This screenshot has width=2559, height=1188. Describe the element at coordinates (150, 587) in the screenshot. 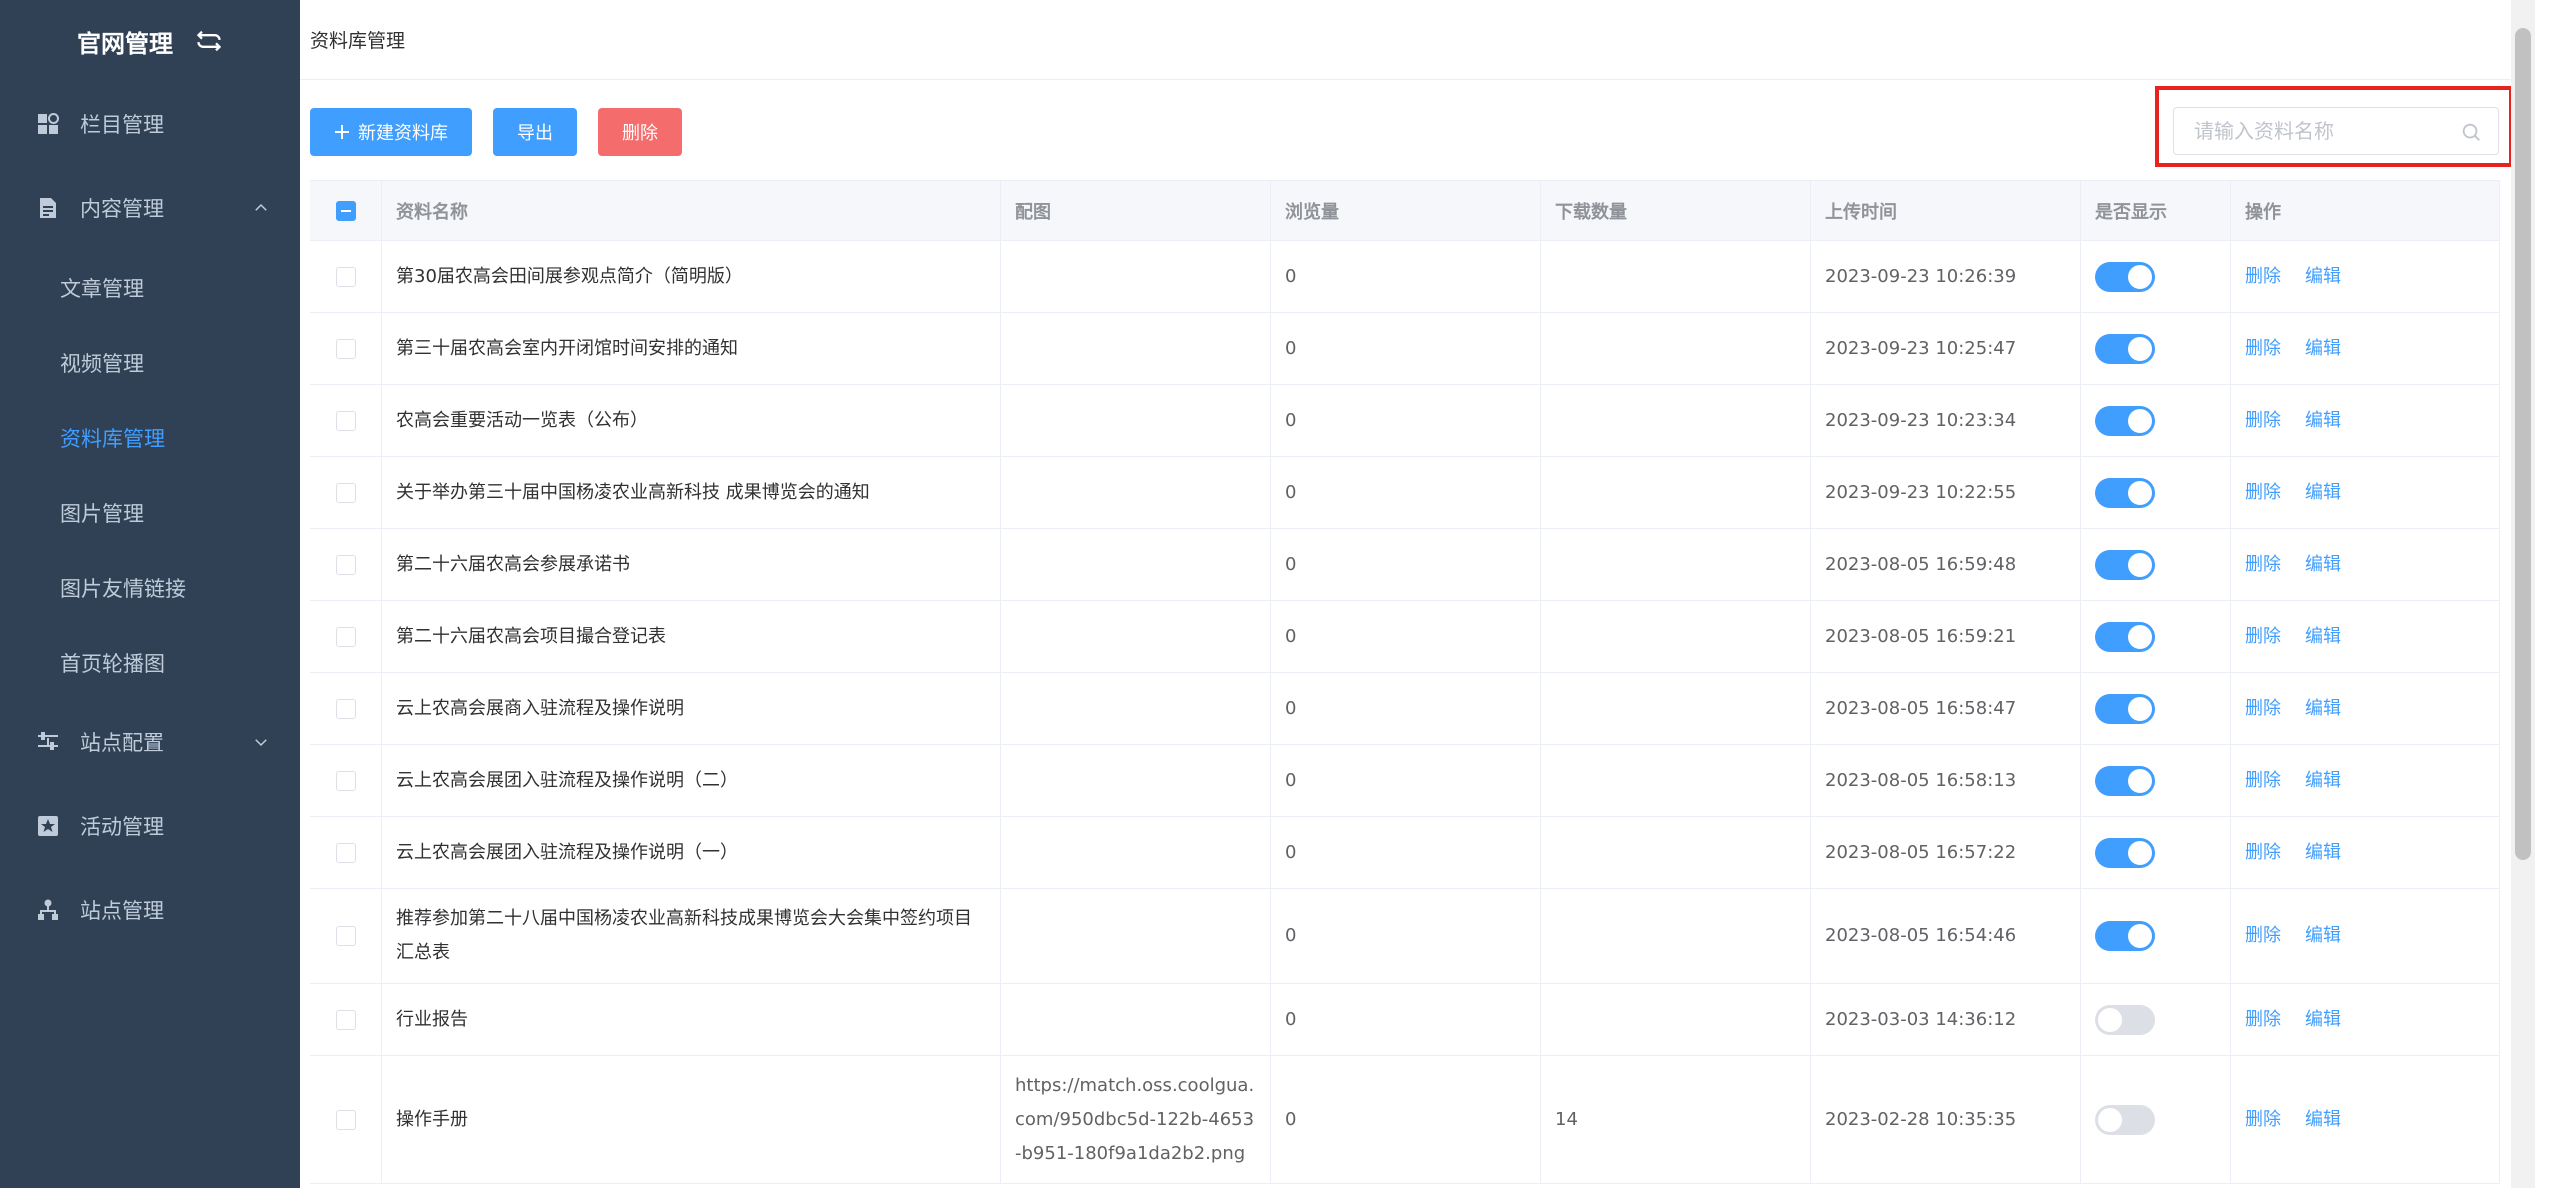

I see `sidebar-item-image-links: 图片友情链接` at that location.